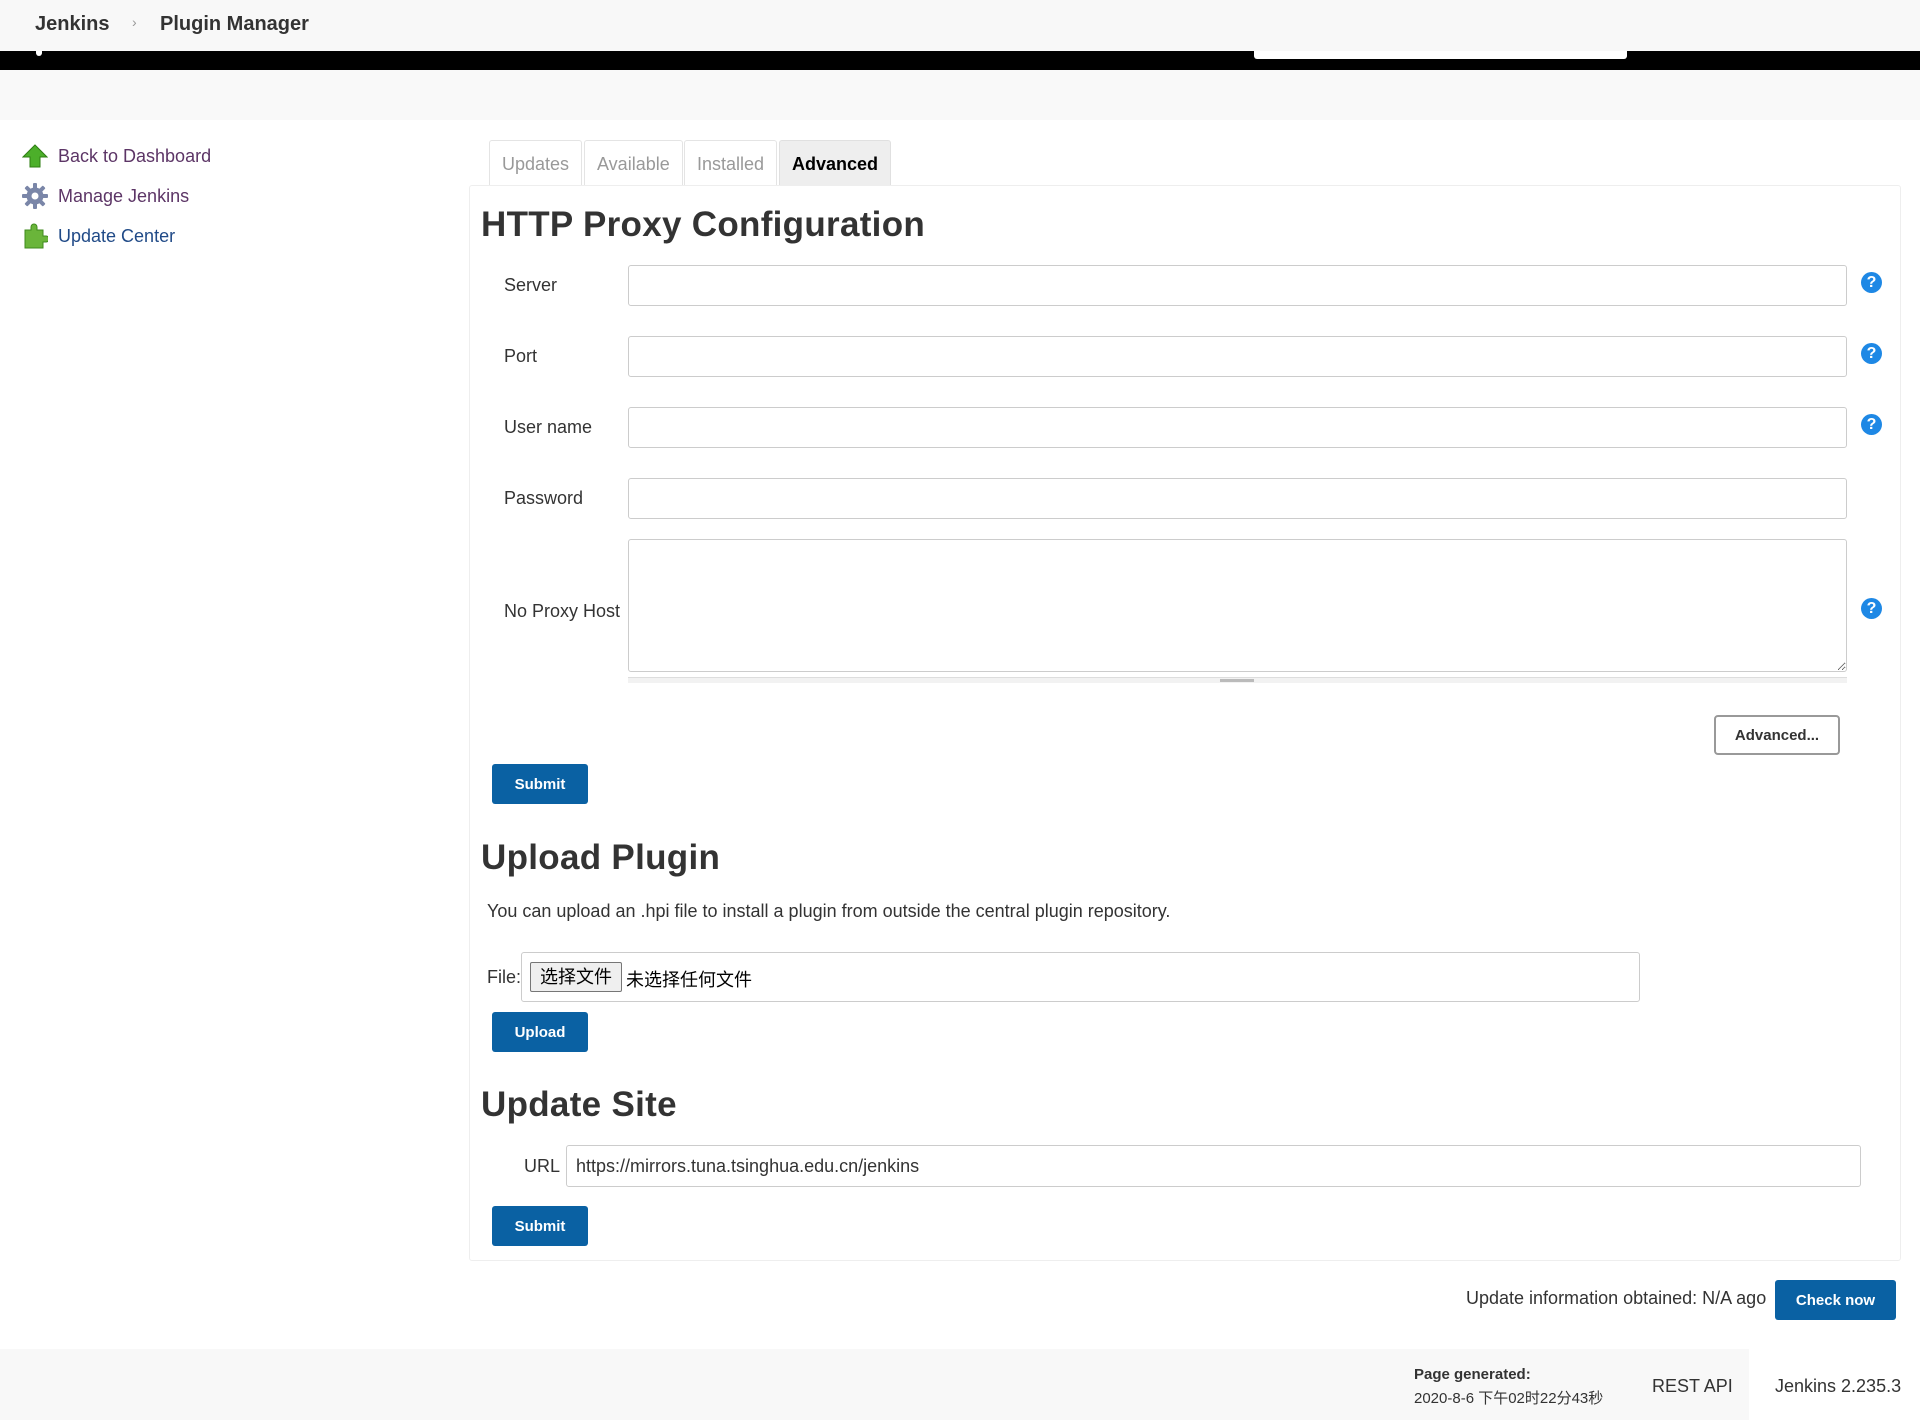 This screenshot has width=1920, height=1420. What do you see at coordinates (39, 53) in the screenshot?
I see `header-bar-marker` at bounding box center [39, 53].